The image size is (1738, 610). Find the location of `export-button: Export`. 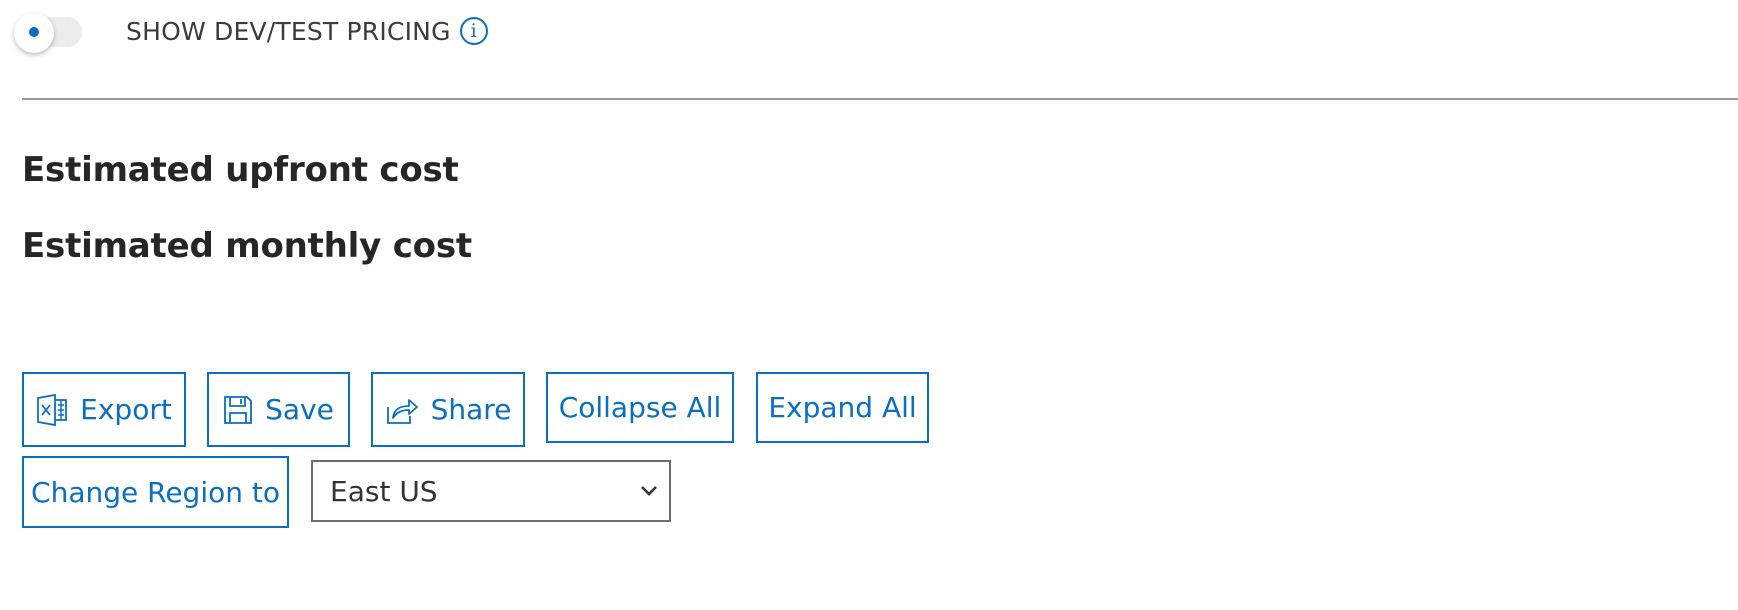

export-button: Export is located at coordinates (104, 409).